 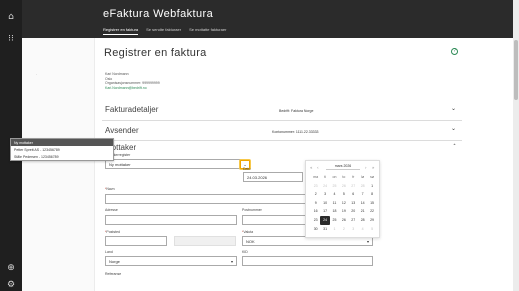 What do you see at coordinates (11, 285) in the screenshot?
I see `settings-icon: ⚙` at bounding box center [11, 285].